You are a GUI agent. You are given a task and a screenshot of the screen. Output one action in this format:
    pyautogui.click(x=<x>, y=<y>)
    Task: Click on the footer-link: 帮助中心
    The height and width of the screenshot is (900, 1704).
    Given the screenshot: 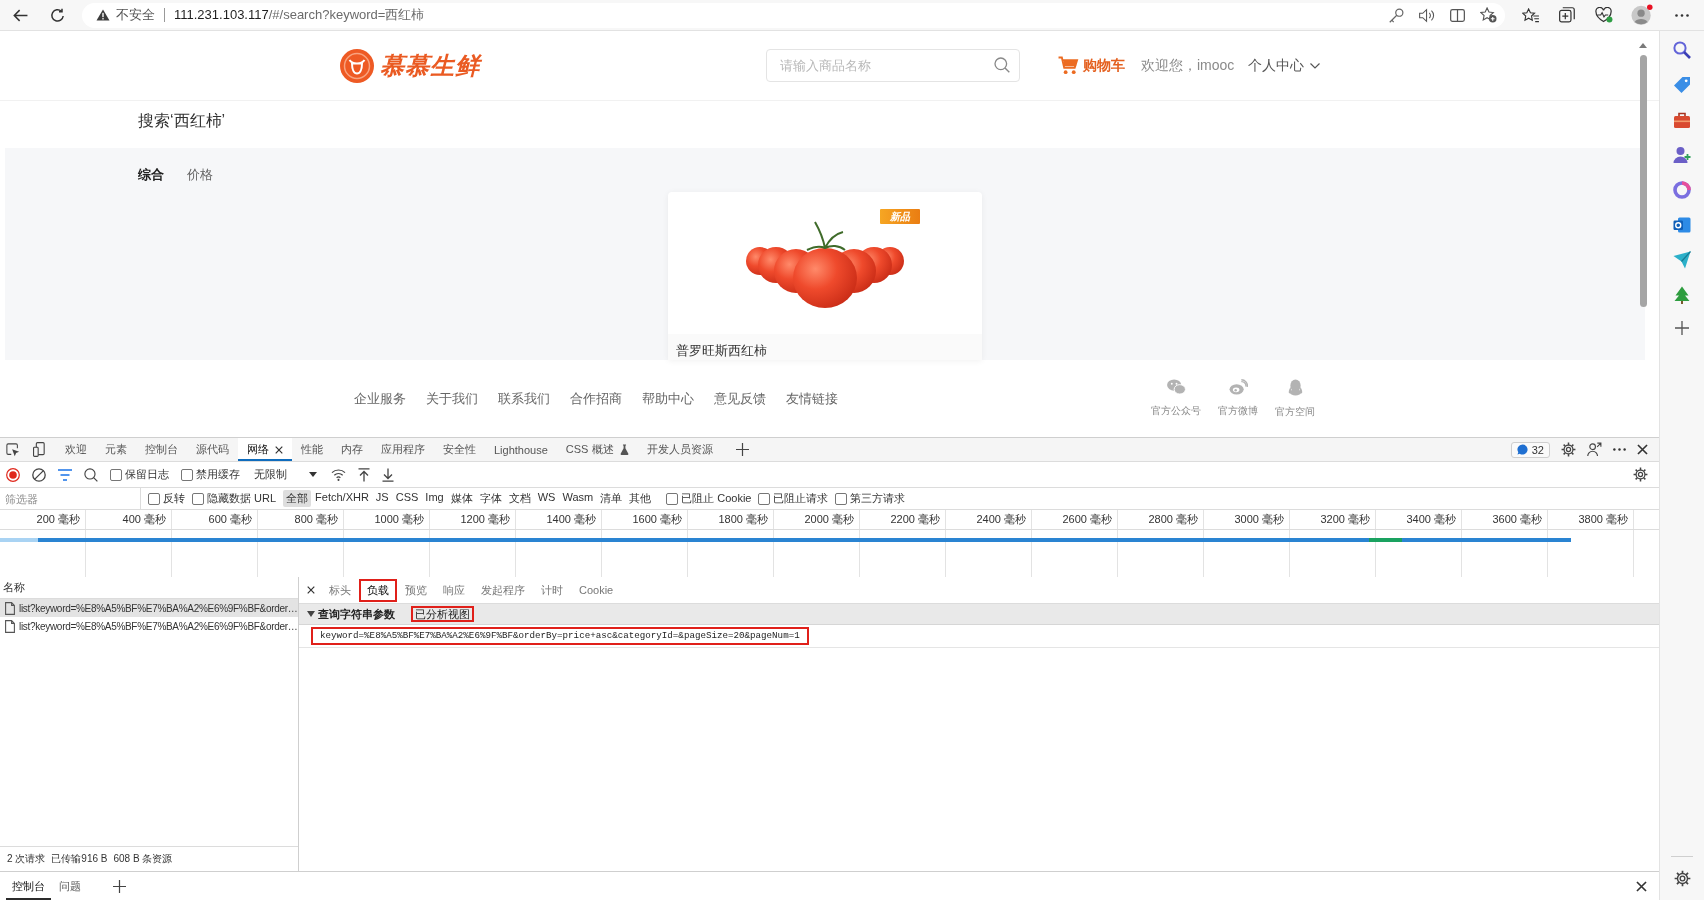 What is the action you would take?
    pyautogui.click(x=668, y=398)
    